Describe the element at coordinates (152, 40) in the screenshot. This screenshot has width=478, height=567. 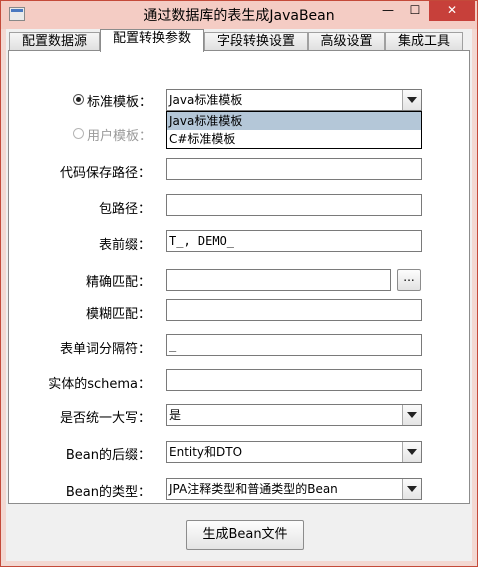
I see `tab-conversion-params: 配置转换参数` at that location.